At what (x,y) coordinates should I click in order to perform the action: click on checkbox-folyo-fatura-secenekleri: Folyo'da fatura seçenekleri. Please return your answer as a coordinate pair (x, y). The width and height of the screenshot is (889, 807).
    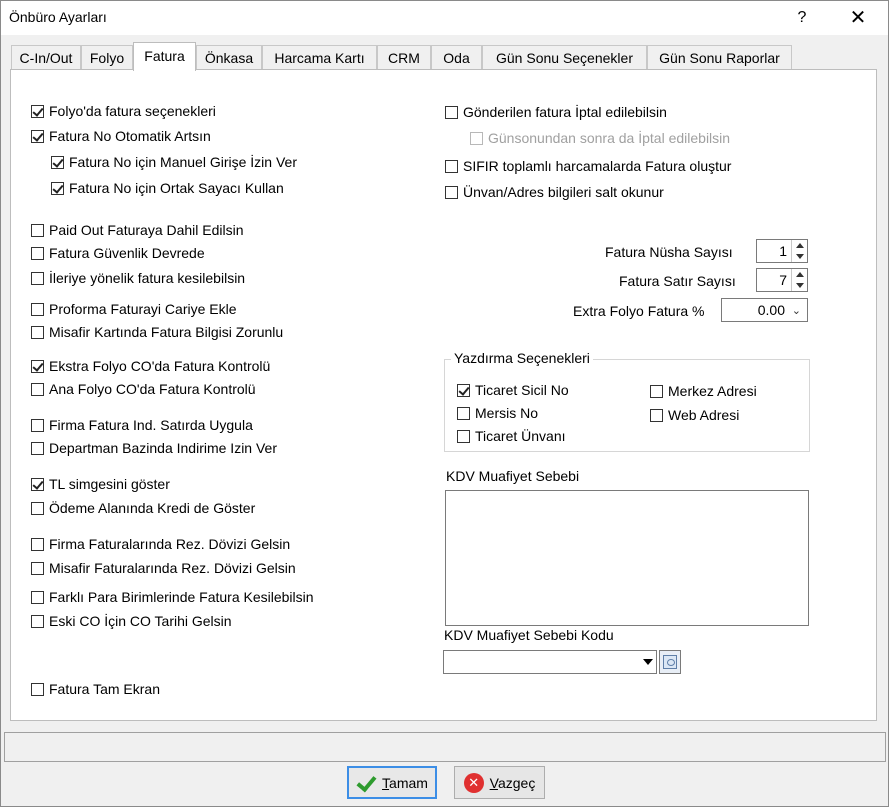
    Looking at the image, I should click on (123, 111).